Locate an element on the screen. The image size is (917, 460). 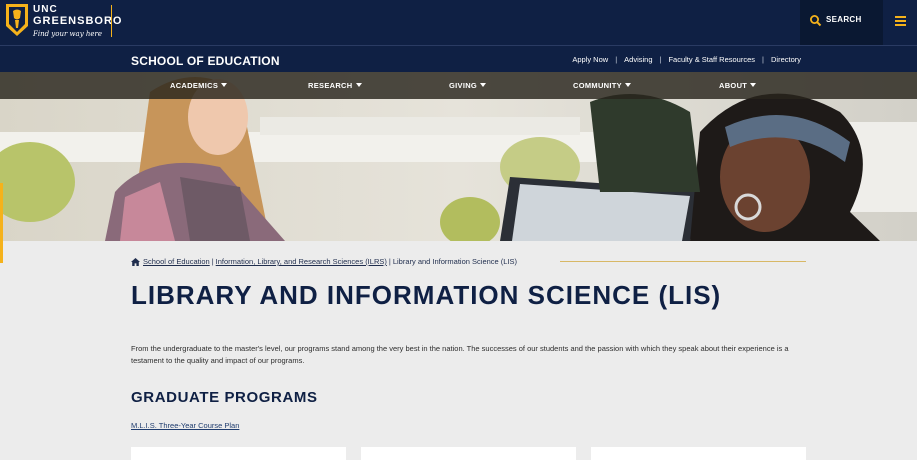
school-title: SCHOOL OF EDUCATION is located at coordinates (205, 61).